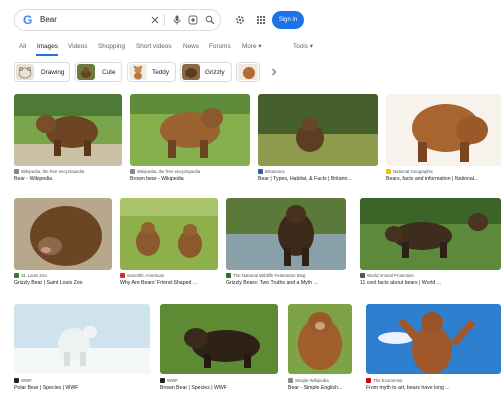  I want to click on chip-grizzly: Grizzly, so click(206, 72).